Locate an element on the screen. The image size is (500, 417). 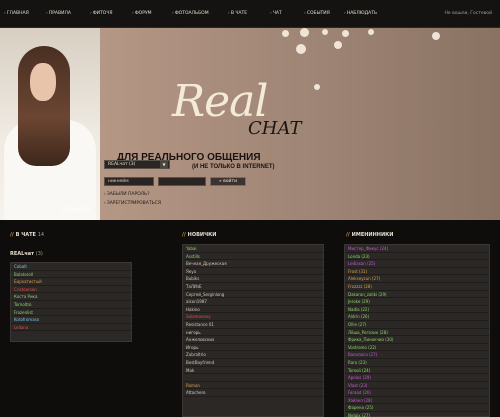
birthdays-header: //ИМЕНИННИКИ is located at coordinates (370, 235).